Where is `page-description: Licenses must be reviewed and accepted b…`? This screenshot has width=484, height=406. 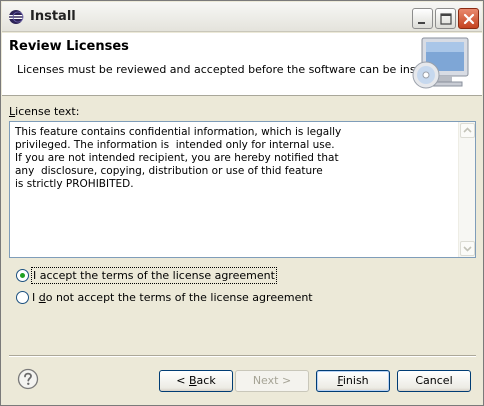 page-description: Licenses must be reviewed and accepted b… is located at coordinates (233, 69).